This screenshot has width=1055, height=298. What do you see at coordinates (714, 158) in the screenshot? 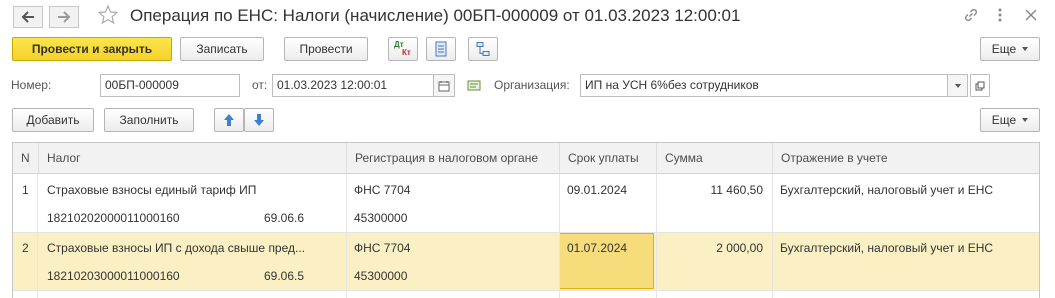
I see `col-header-amount: Сумма` at bounding box center [714, 158].